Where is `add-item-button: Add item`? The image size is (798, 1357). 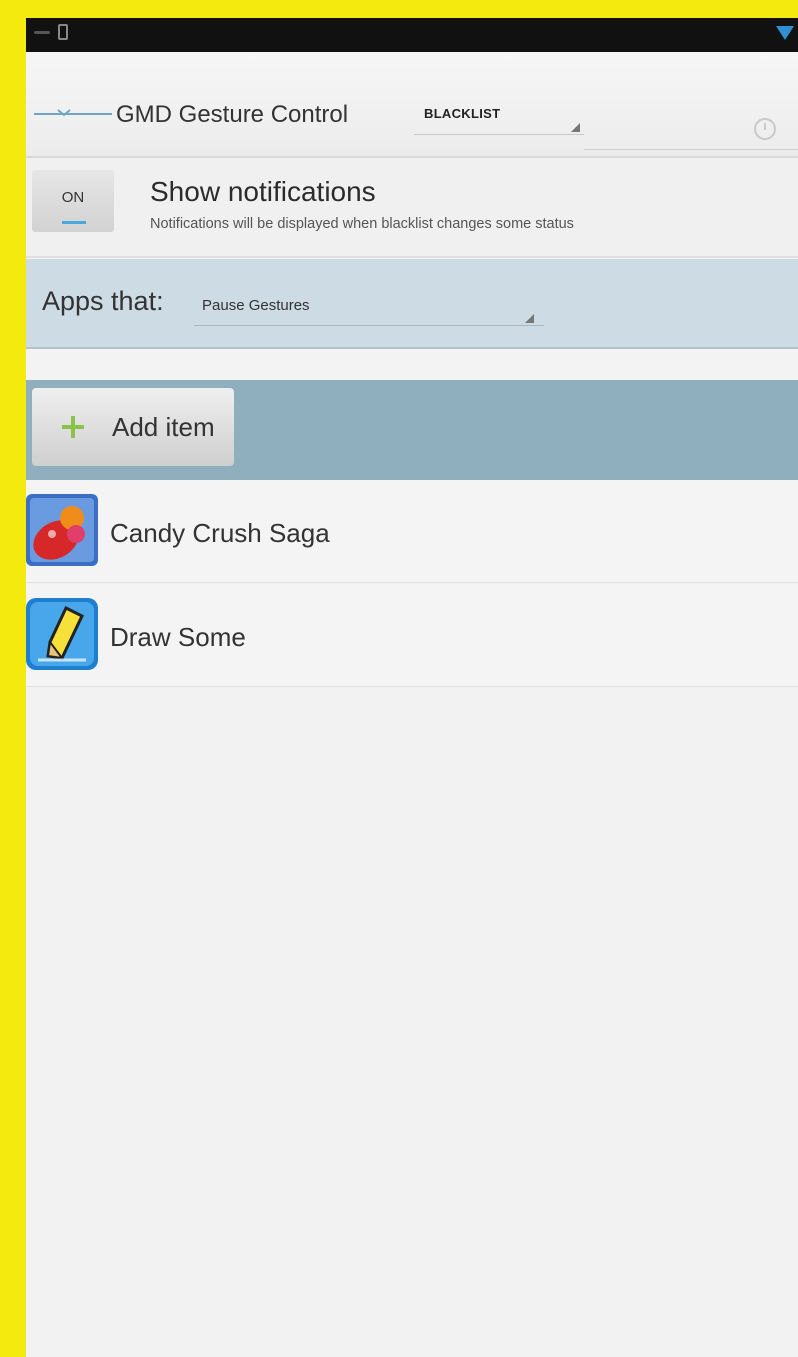
add-item-button: Add item is located at coordinates (133, 427).